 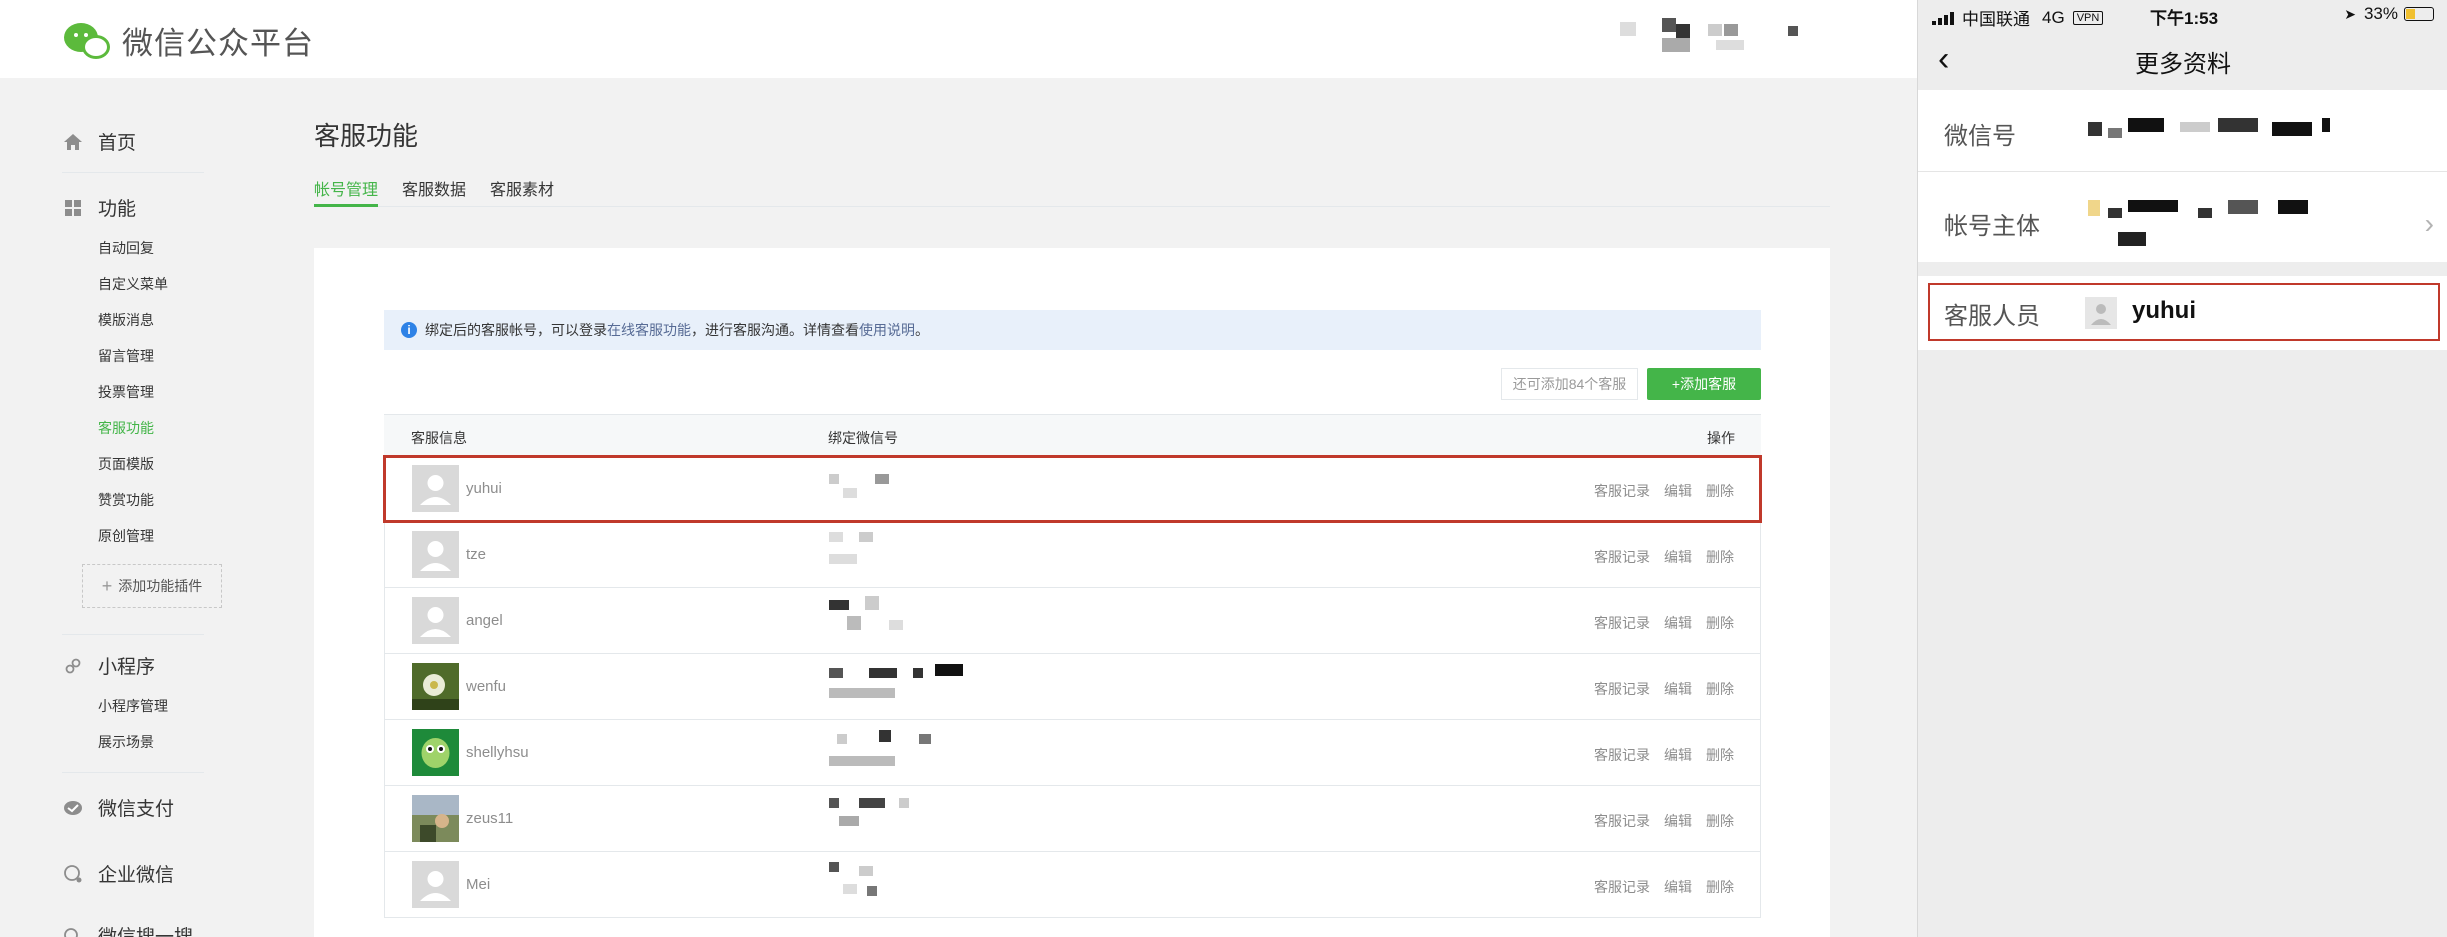 What do you see at coordinates (958, 39) in the screenshot?
I see `top-header: 微信公众平台` at bounding box center [958, 39].